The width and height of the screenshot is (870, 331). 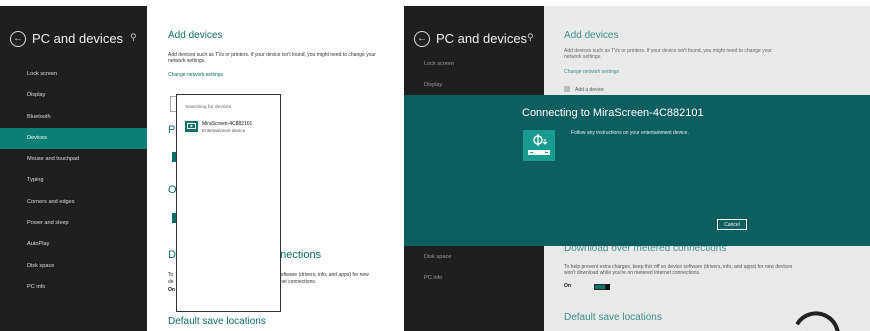 I want to click on toggle-label: On, so click(x=567, y=286).